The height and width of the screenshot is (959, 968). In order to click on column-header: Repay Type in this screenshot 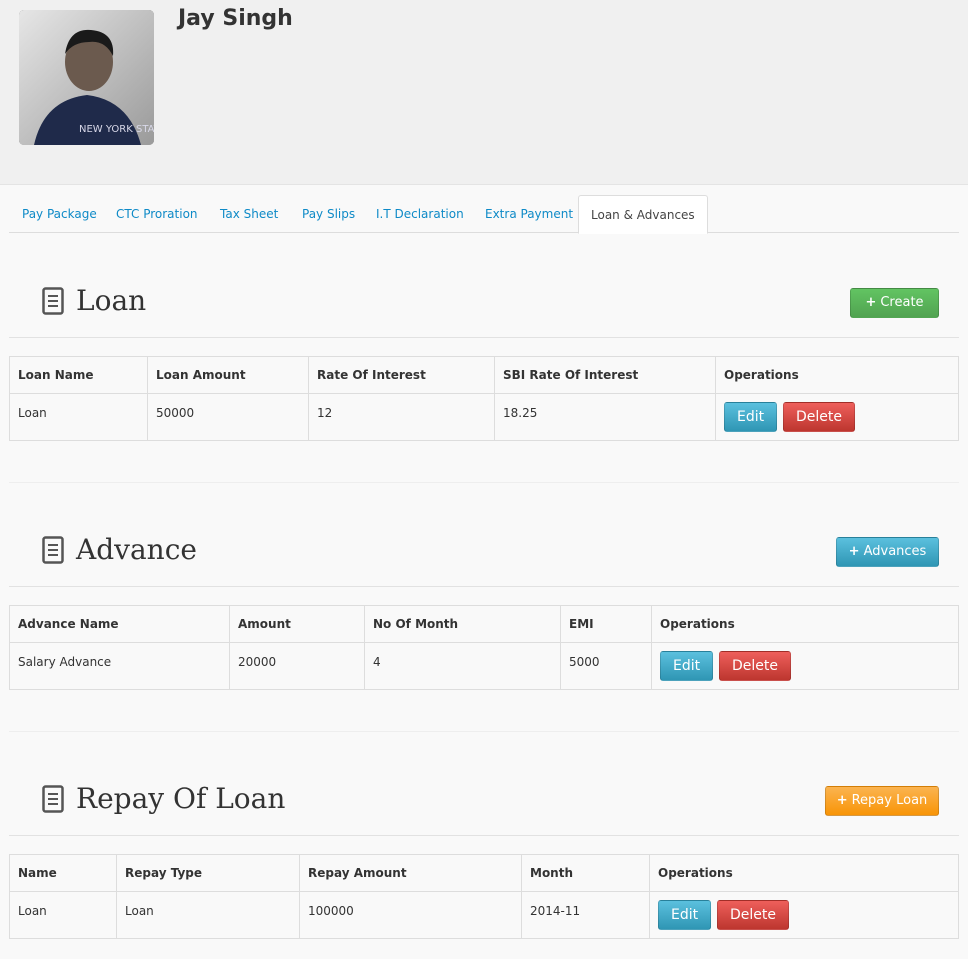, I will do `click(208, 873)`.